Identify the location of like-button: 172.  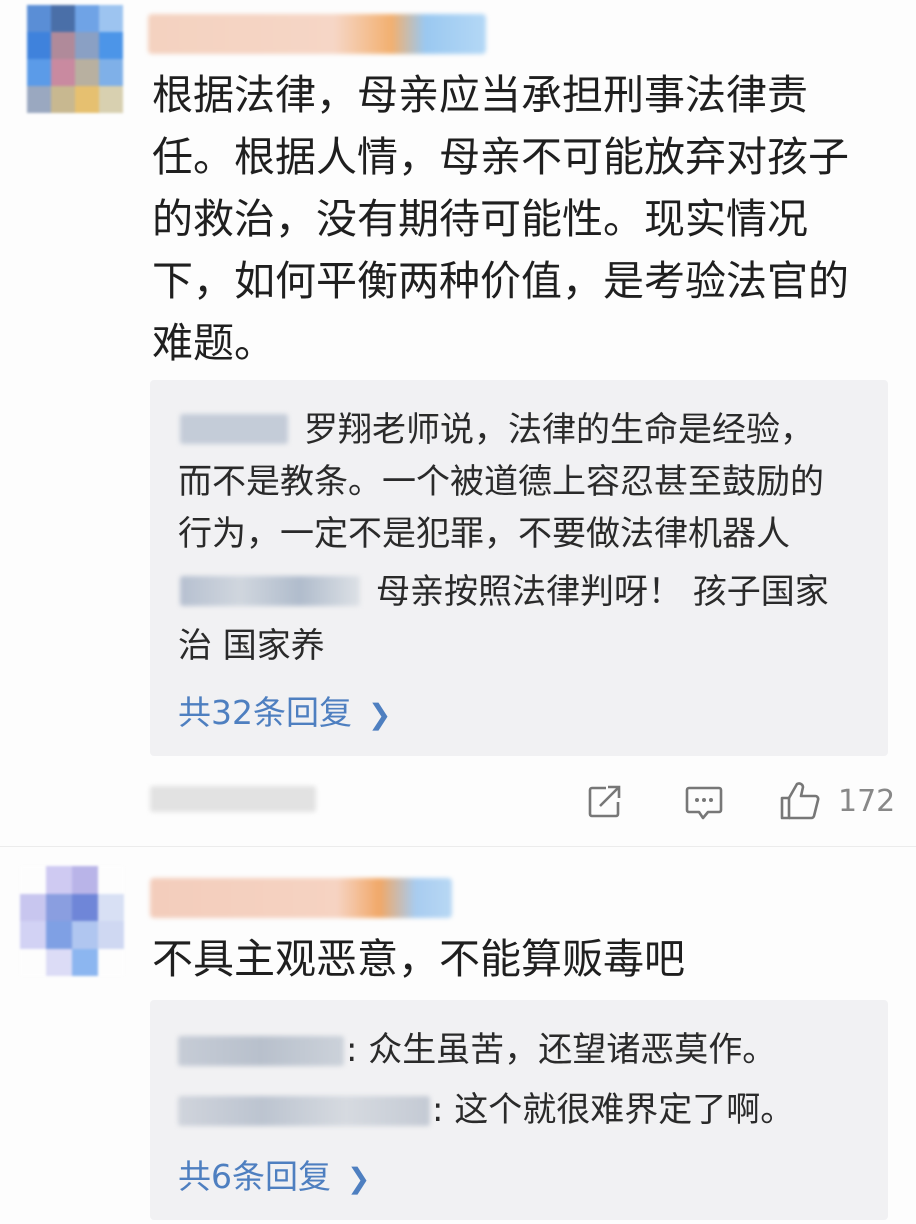
(836, 803).